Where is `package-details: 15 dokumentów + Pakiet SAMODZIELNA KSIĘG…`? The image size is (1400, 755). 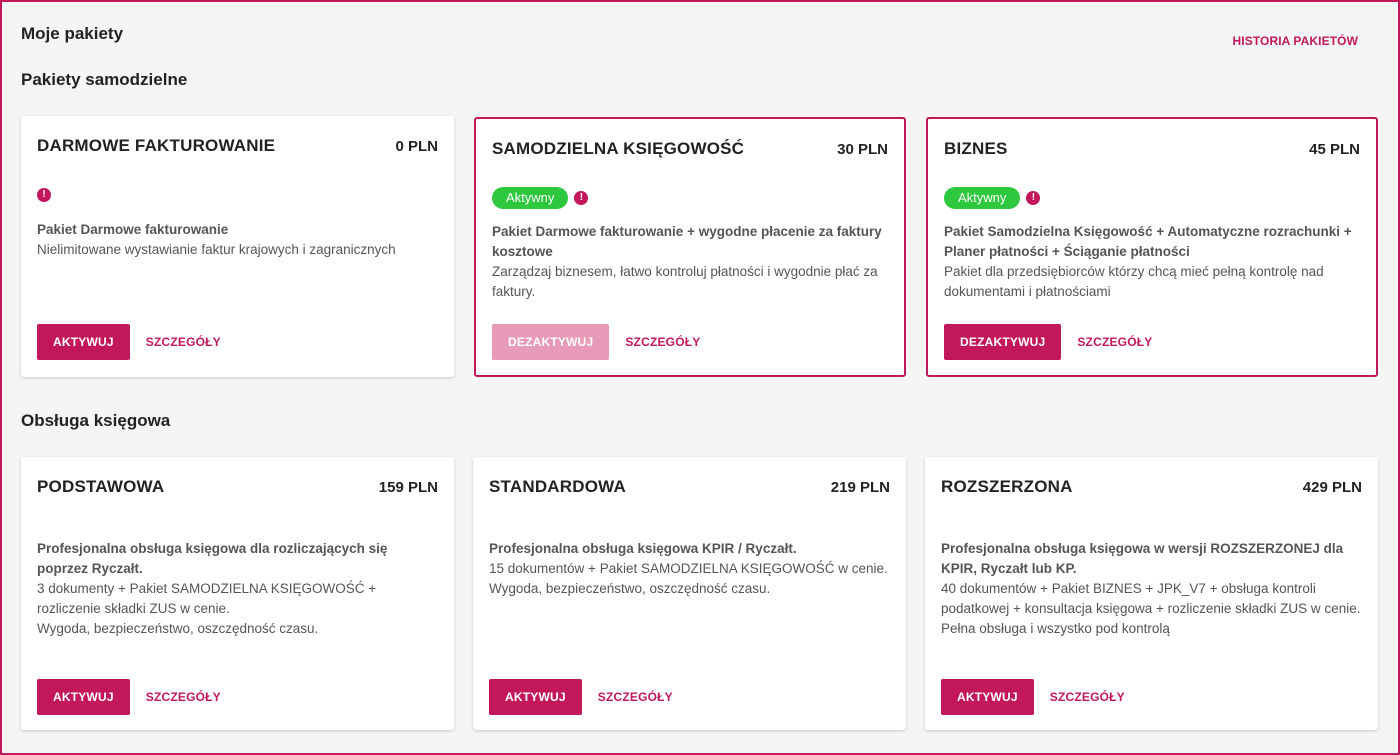
package-details: 15 dokumentów + Pakiet SAMODZIELNA KSIĘG… is located at coordinates (688, 568).